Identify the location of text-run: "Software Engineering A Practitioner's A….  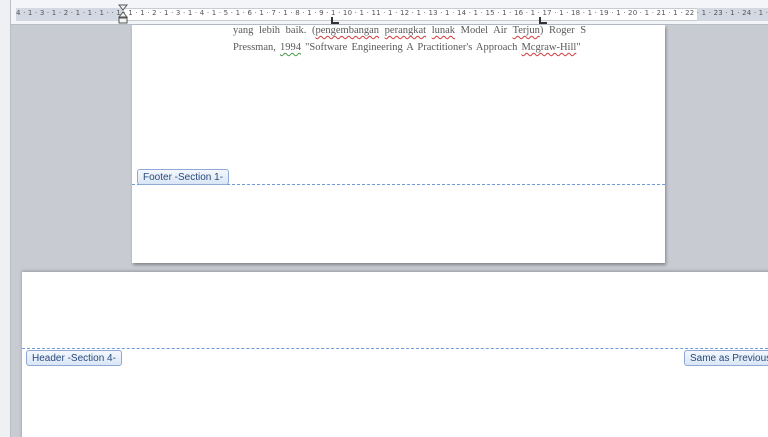
(411, 47).